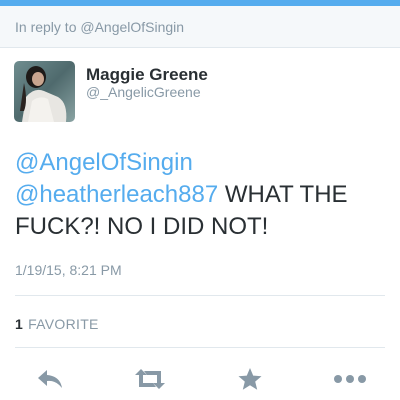 Image resolution: width=400 pixels, height=400 pixels. I want to click on tweet-timestamp: 1/19/15, 8:21 PM, so click(68, 270).